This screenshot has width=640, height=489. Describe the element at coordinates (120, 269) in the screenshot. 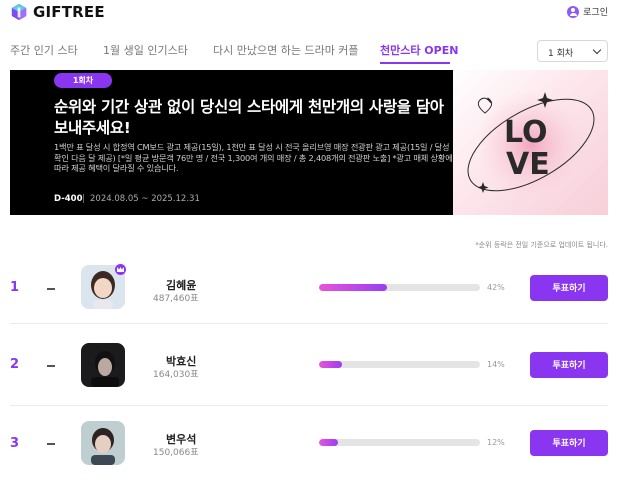

I see `crown-icon` at that location.